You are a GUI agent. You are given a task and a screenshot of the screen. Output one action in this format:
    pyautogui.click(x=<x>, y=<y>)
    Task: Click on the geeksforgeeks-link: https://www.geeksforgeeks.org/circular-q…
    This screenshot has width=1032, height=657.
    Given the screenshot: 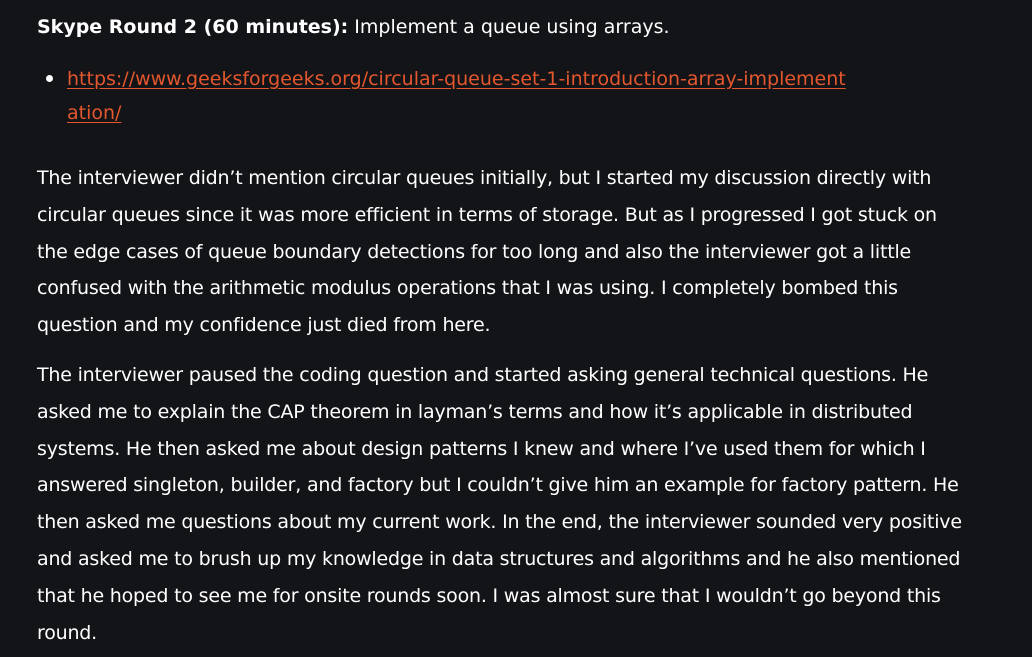 What is the action you would take?
    pyautogui.click(x=457, y=96)
    